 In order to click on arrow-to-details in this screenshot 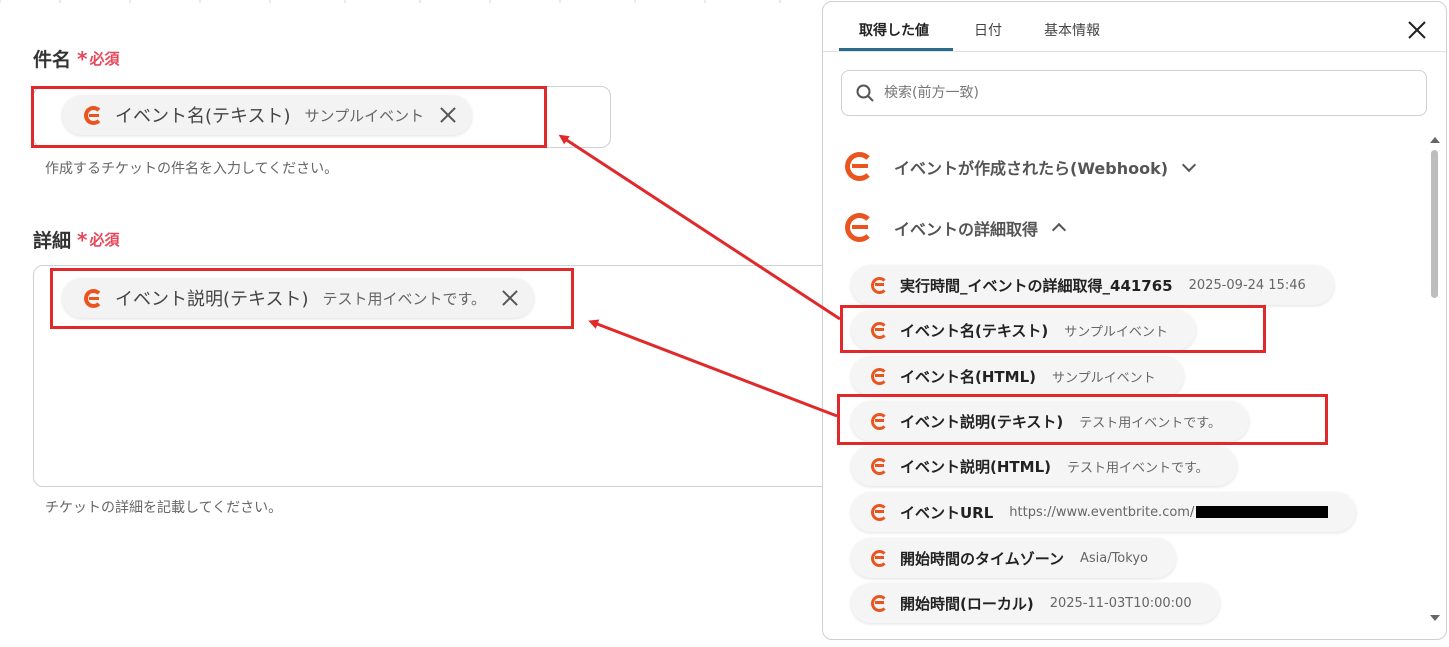, I will do `click(713, 368)`.